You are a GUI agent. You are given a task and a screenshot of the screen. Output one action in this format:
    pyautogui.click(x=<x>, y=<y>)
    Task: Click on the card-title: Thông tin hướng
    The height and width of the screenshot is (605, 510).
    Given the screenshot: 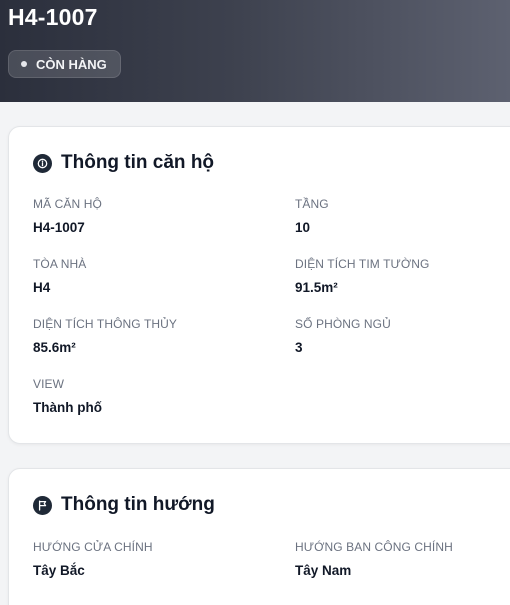 What is the action you would take?
    pyautogui.click(x=138, y=504)
    